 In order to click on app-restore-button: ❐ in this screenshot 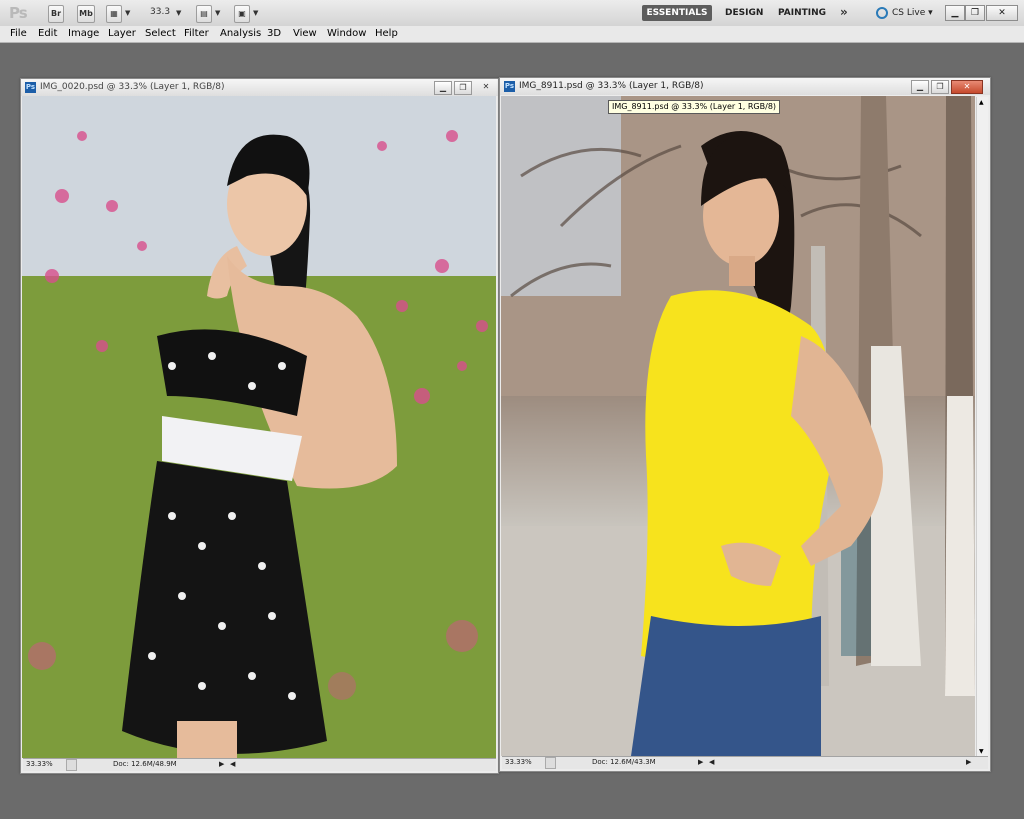, I will do `click(975, 13)`.